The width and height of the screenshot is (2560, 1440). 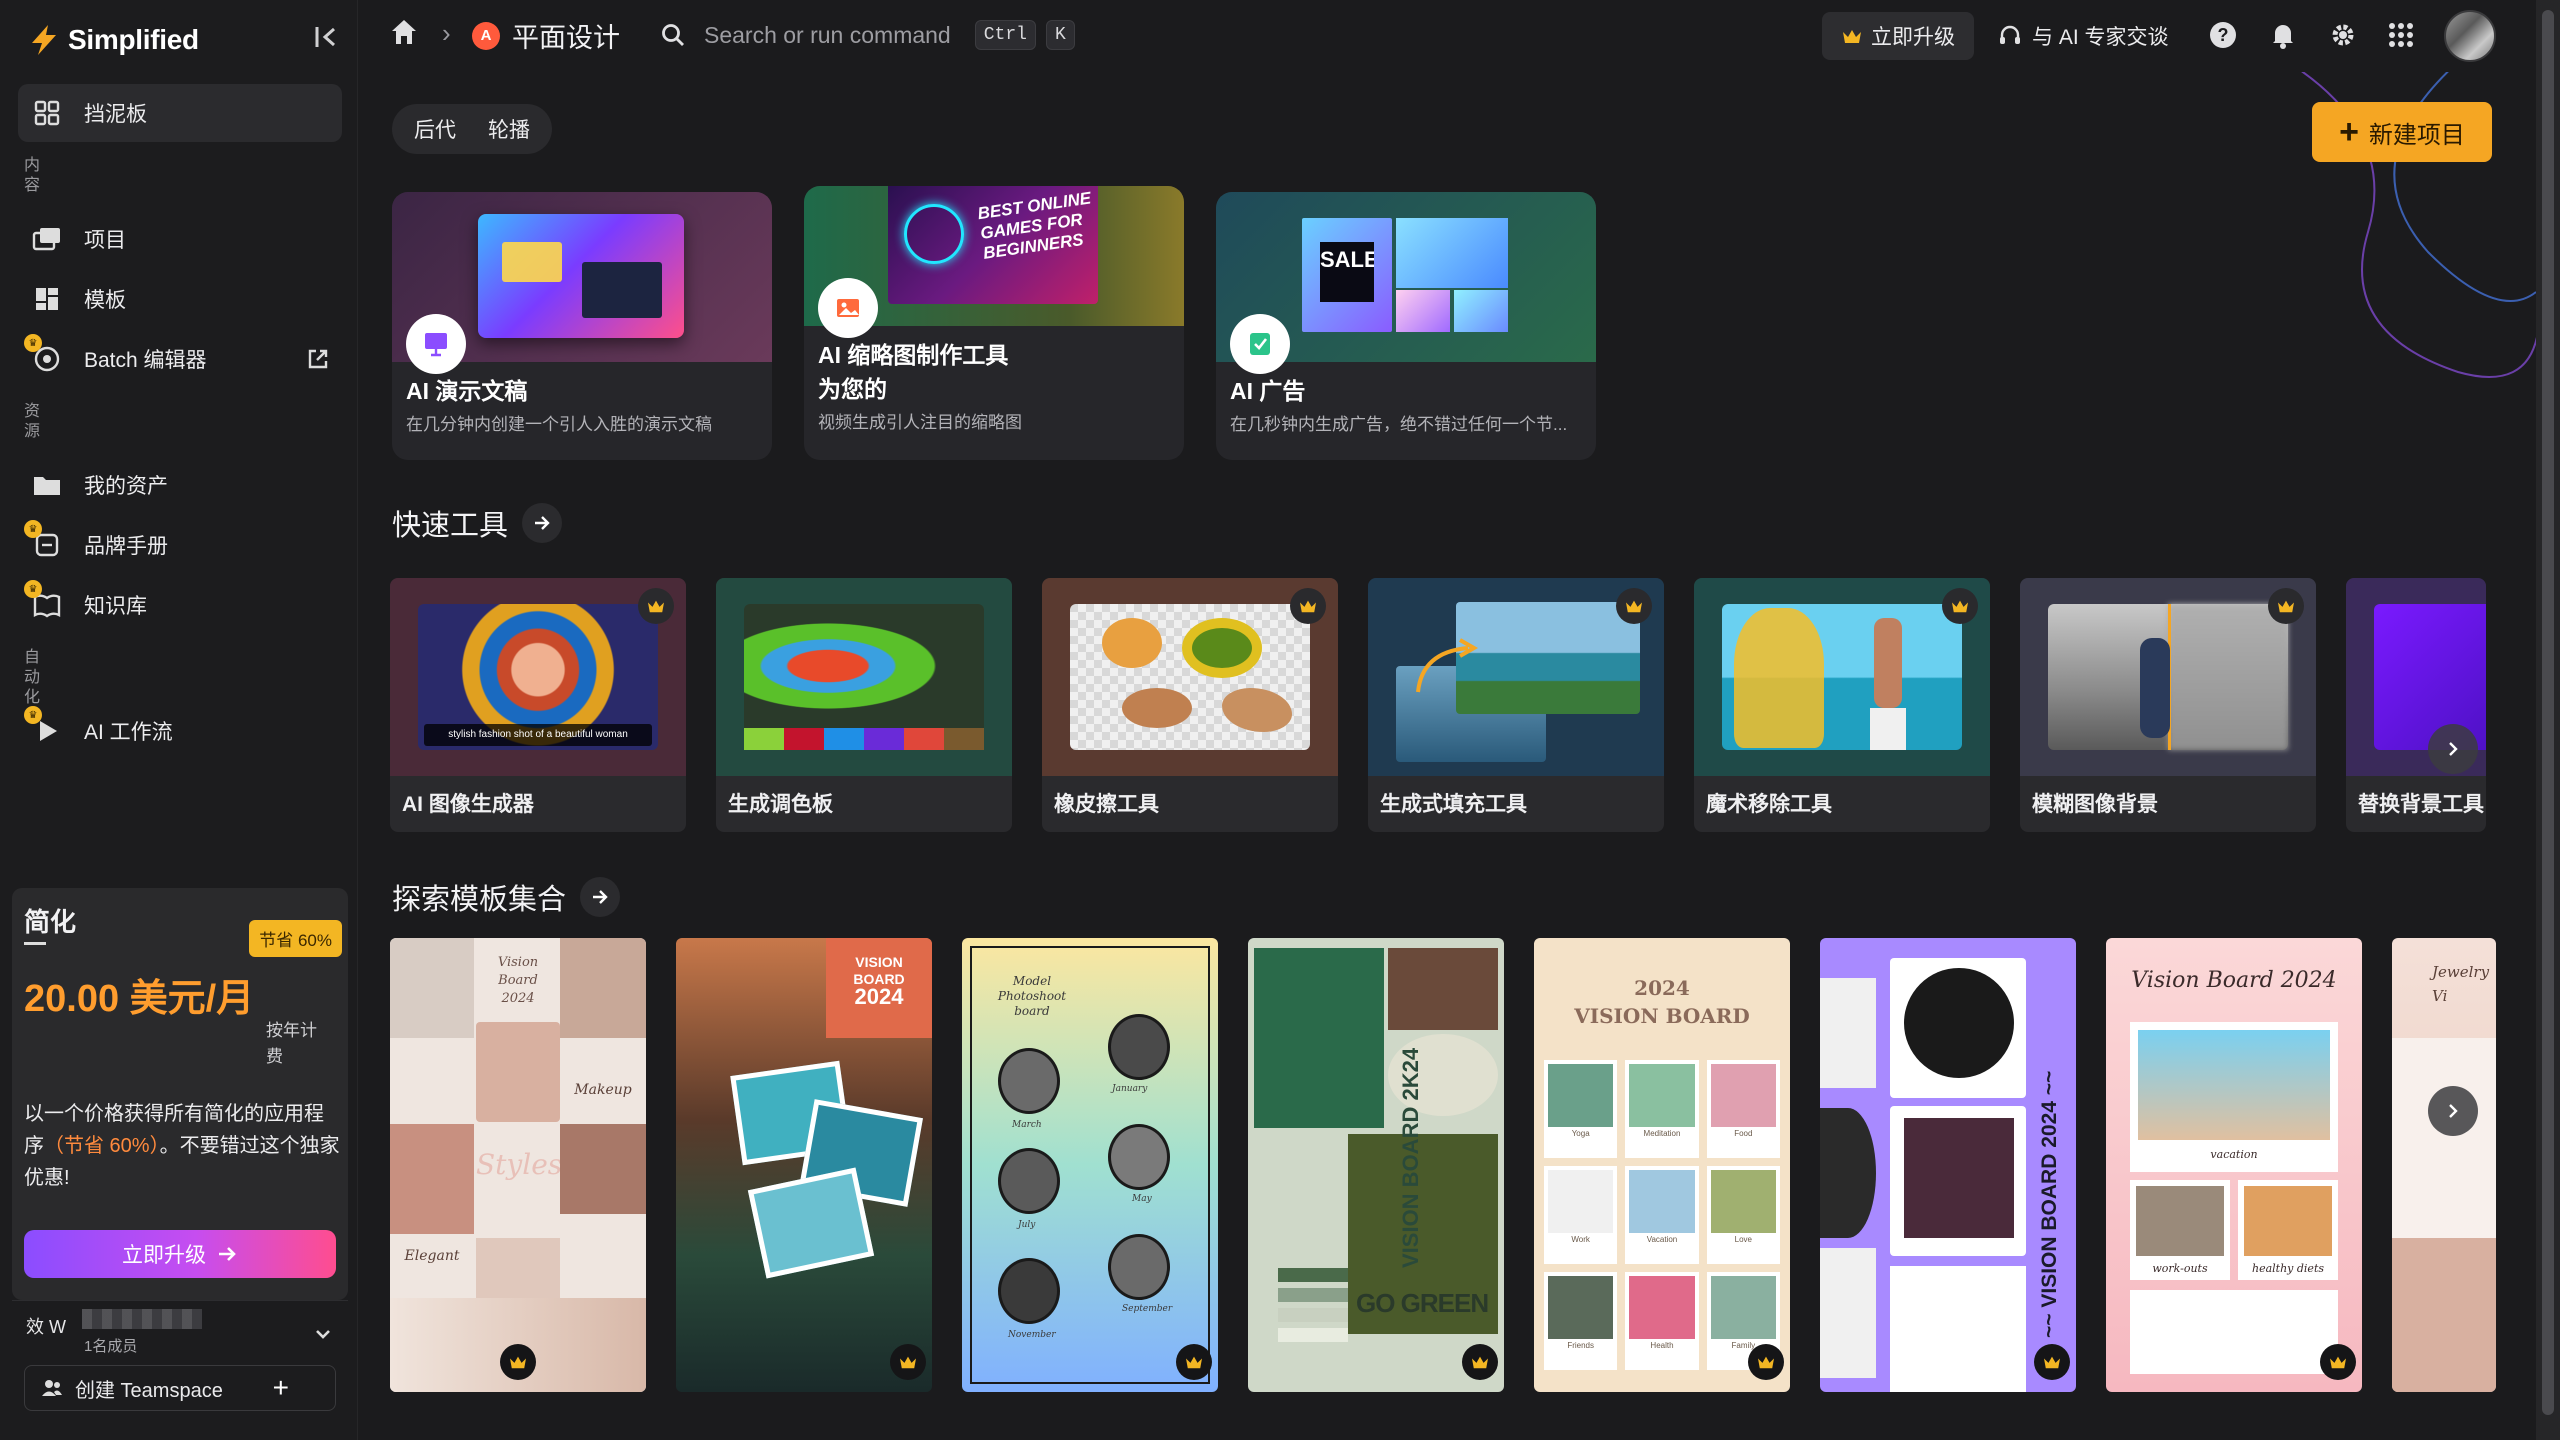 What do you see at coordinates (1580, 1345) in the screenshot?
I see `template-label: Friends` at bounding box center [1580, 1345].